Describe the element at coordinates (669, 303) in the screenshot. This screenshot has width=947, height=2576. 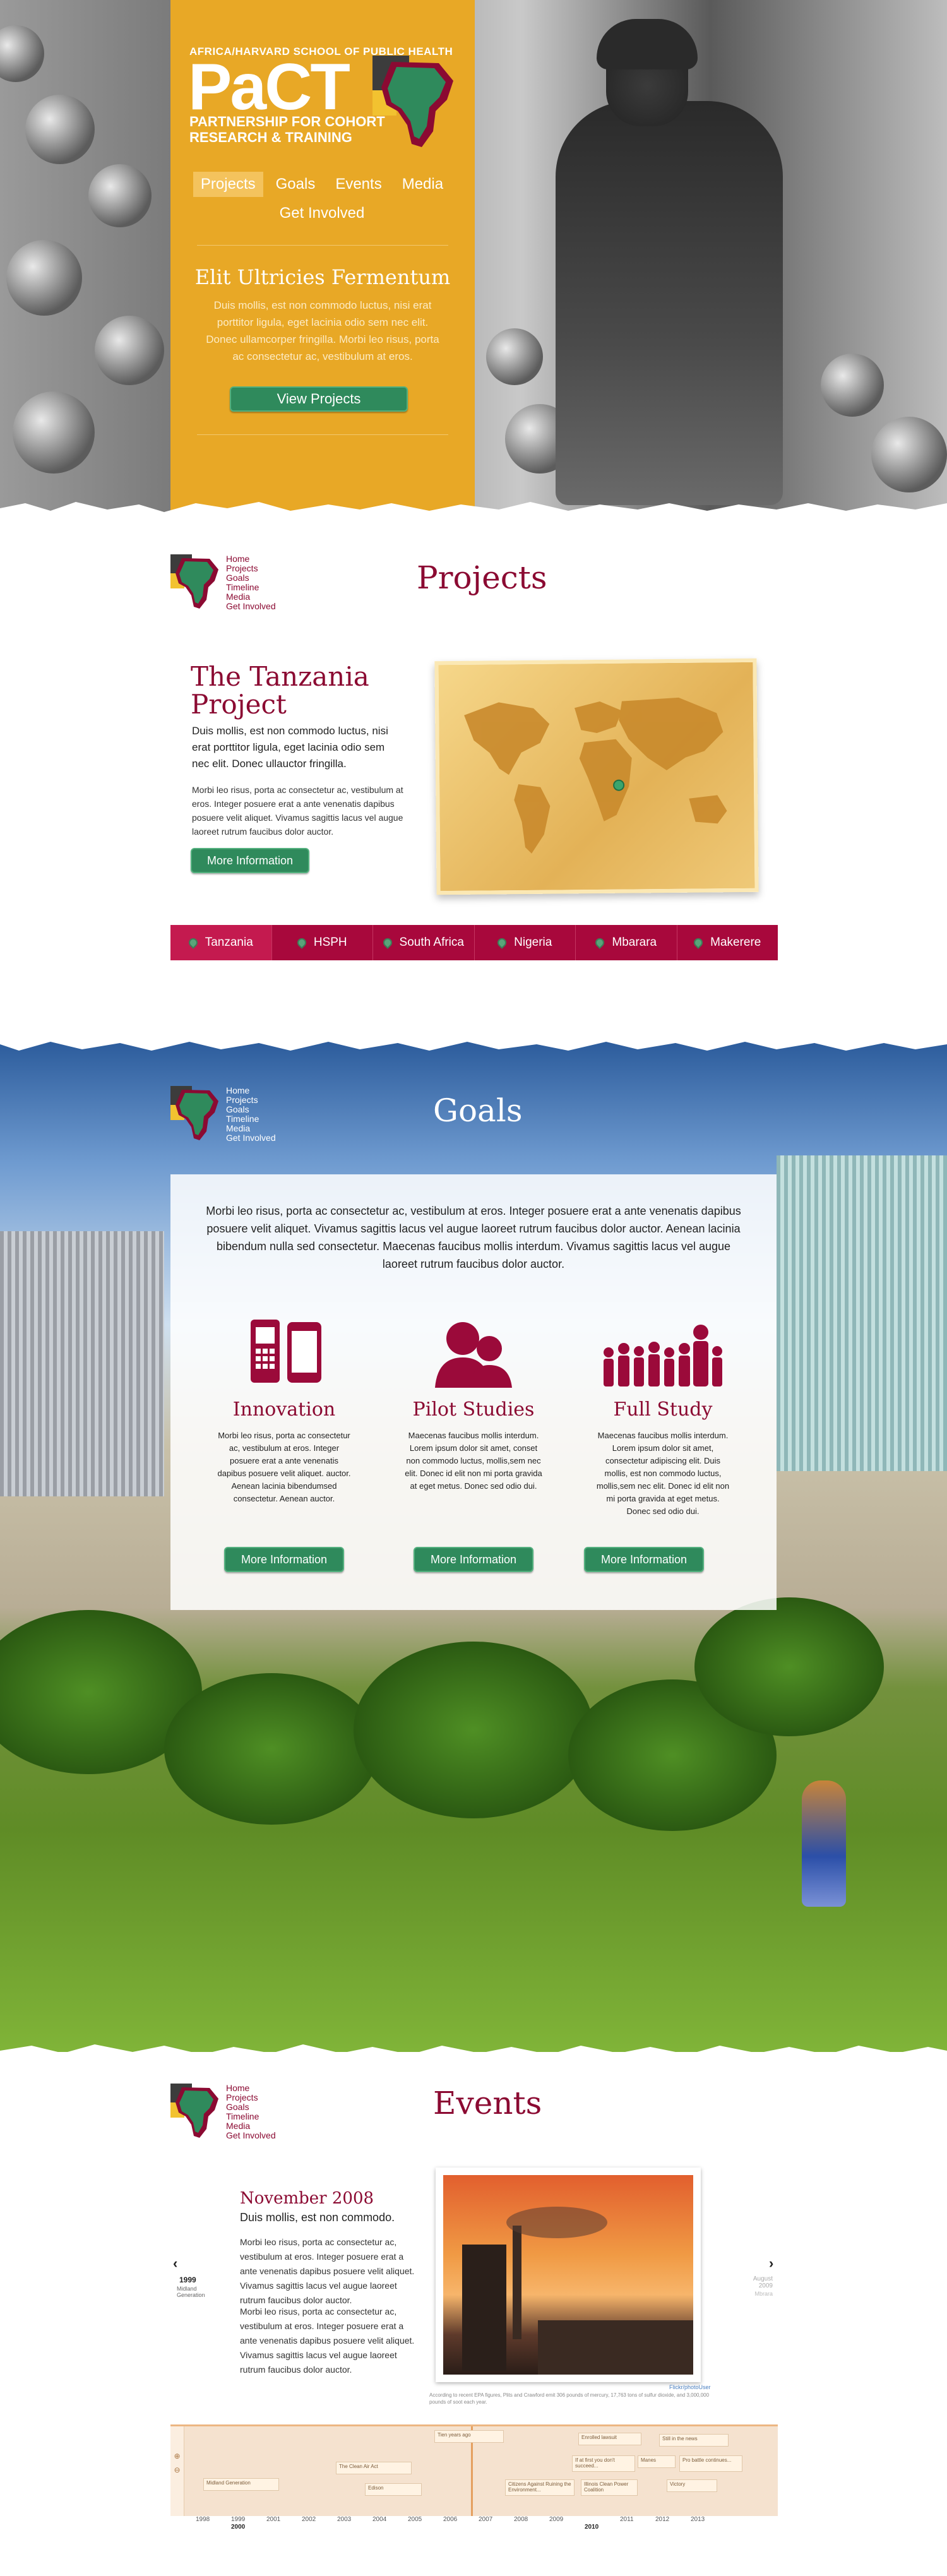
I see `hero-photo-woman` at that location.